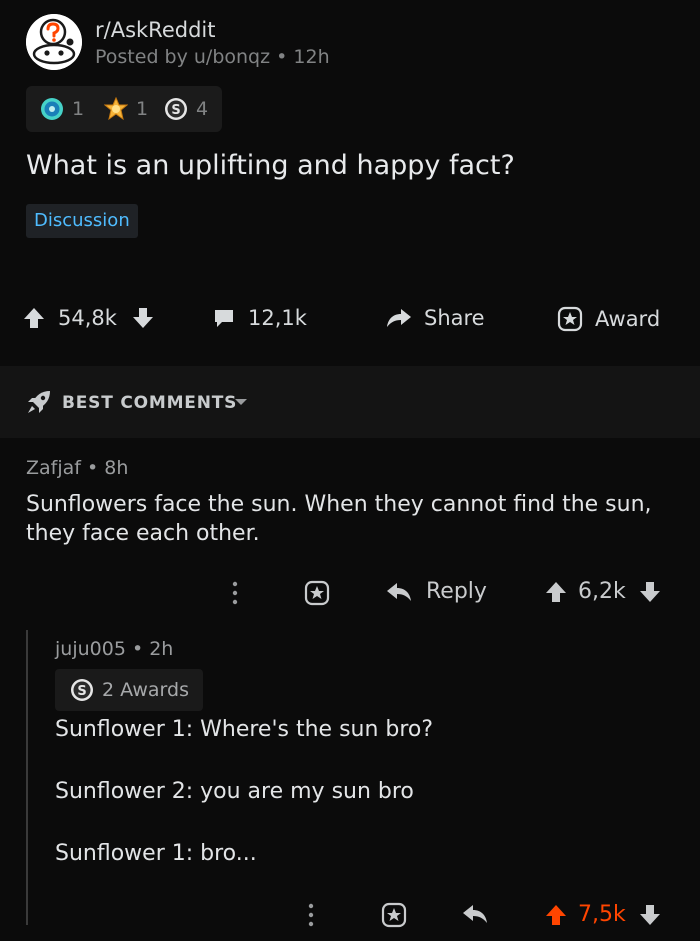 The image size is (700, 941). What do you see at coordinates (116, 109) in the screenshot?
I see `wholesome-award-icon` at bounding box center [116, 109].